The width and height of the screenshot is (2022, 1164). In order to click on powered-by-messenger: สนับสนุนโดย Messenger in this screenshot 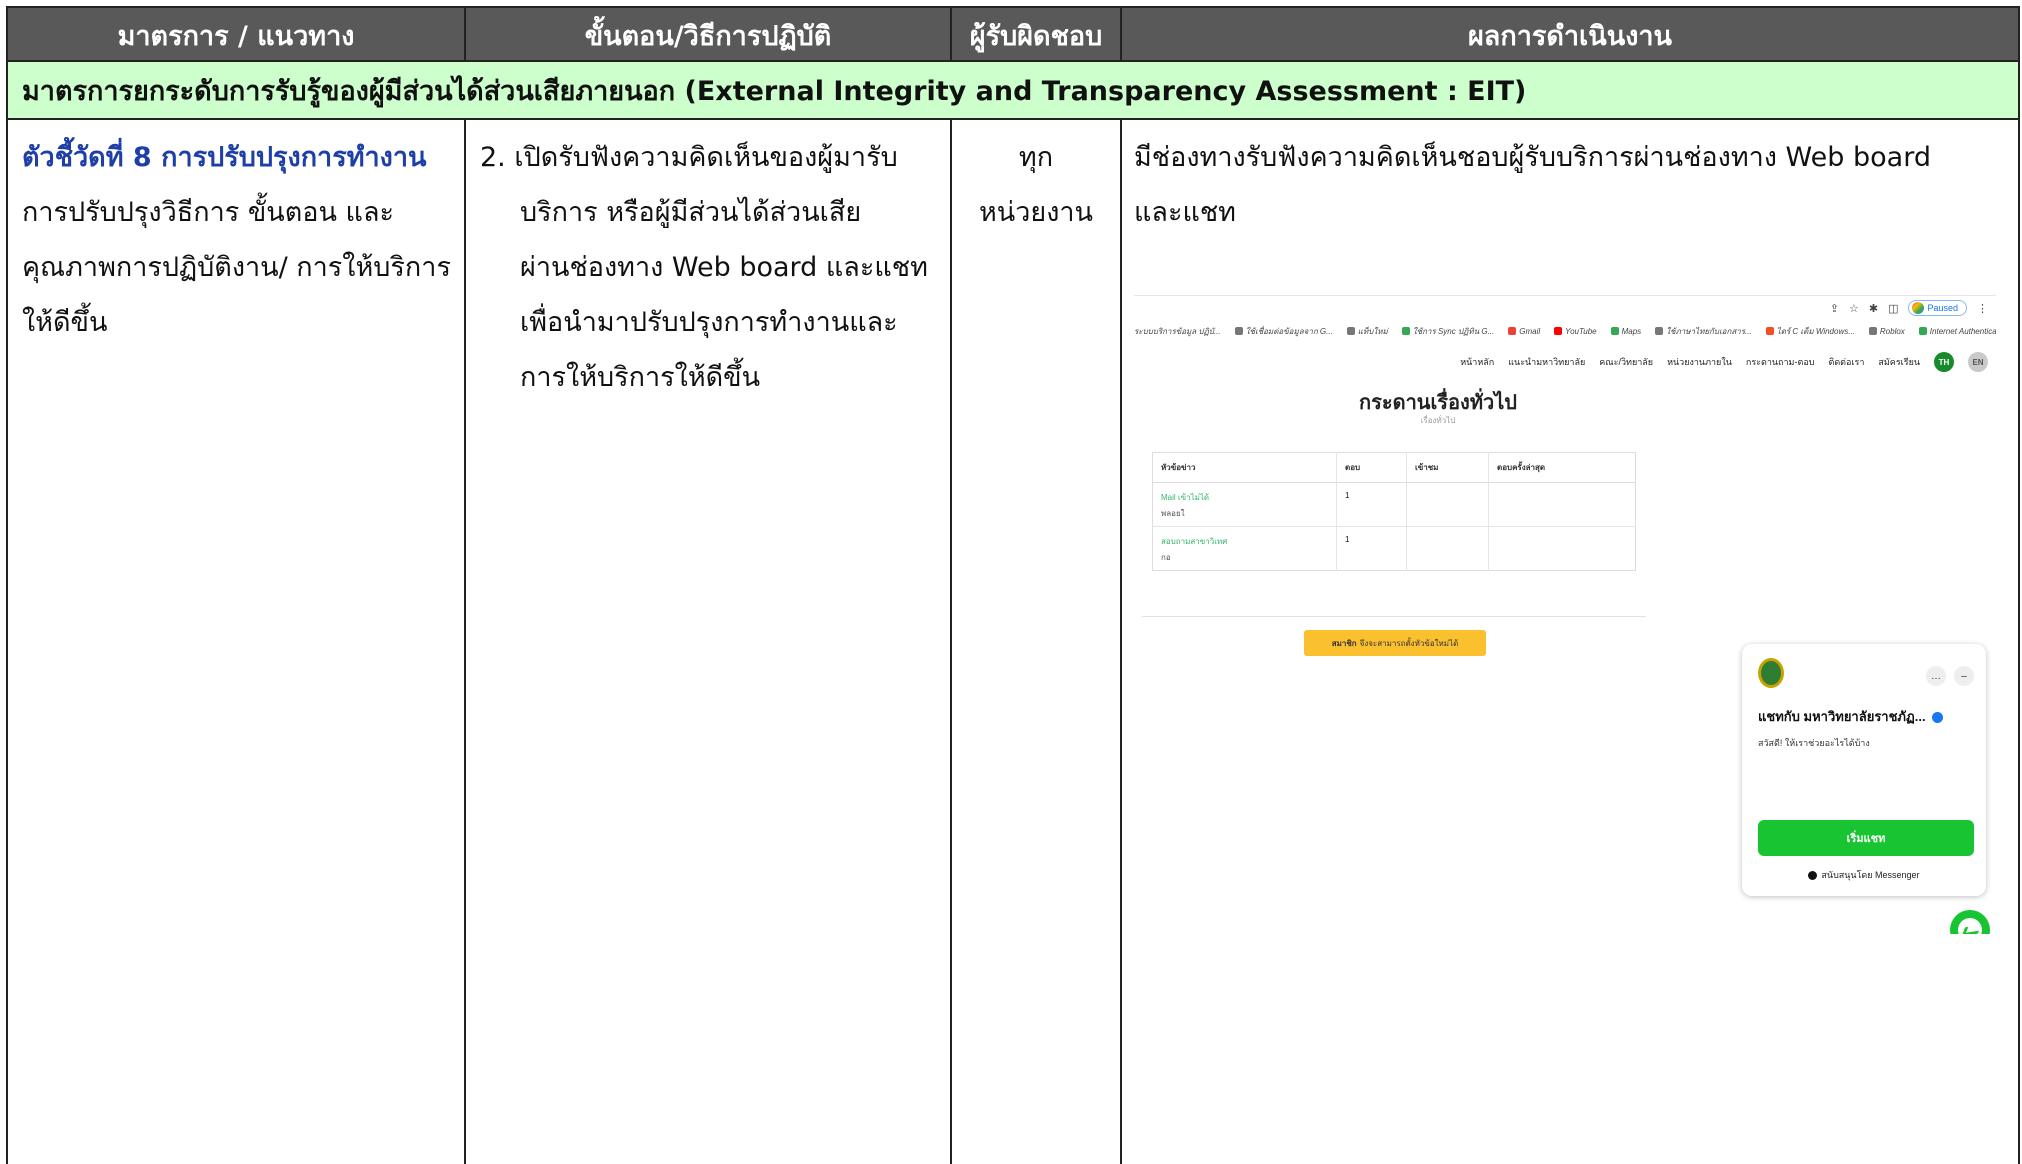, I will do `click(1864, 875)`.